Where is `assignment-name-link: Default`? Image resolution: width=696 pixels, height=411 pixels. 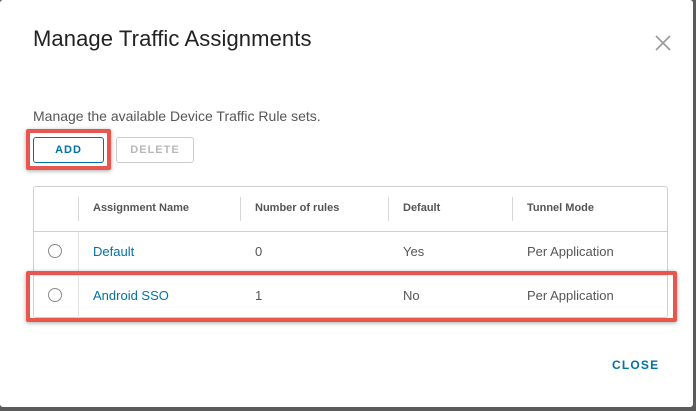
assignment-name-link: Default is located at coordinates (113, 251).